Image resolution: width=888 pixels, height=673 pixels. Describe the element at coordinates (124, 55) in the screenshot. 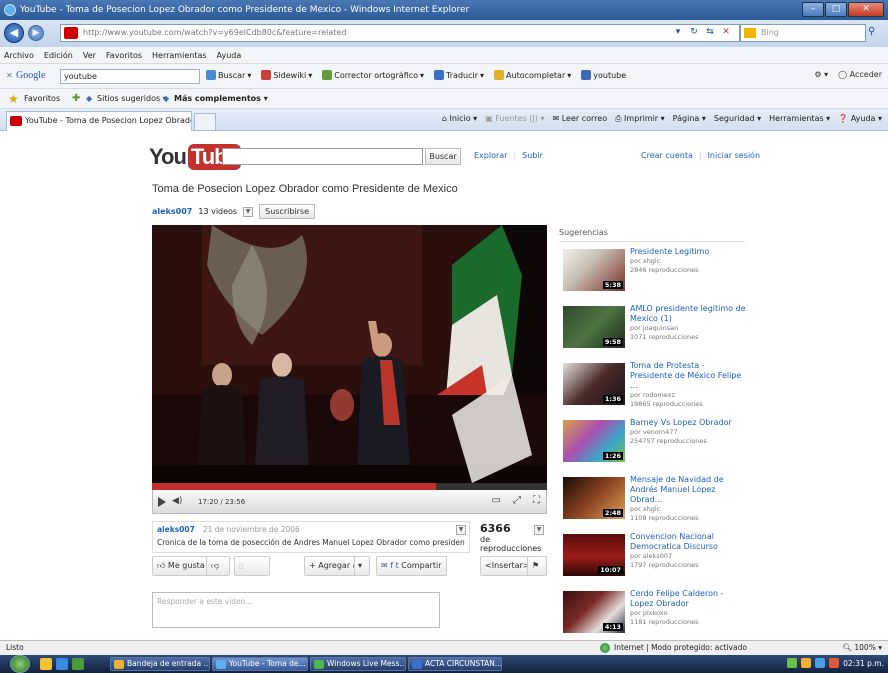

I see `menu-favoritos: Favoritos` at that location.